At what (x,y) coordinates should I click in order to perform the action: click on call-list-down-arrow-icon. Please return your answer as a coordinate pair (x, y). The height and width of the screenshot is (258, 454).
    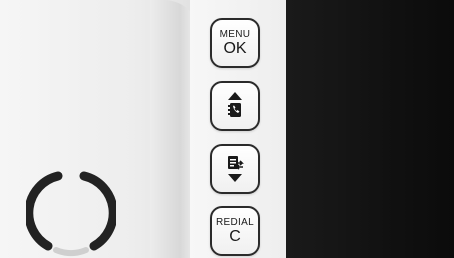
    Looking at the image, I should click on (236, 169).